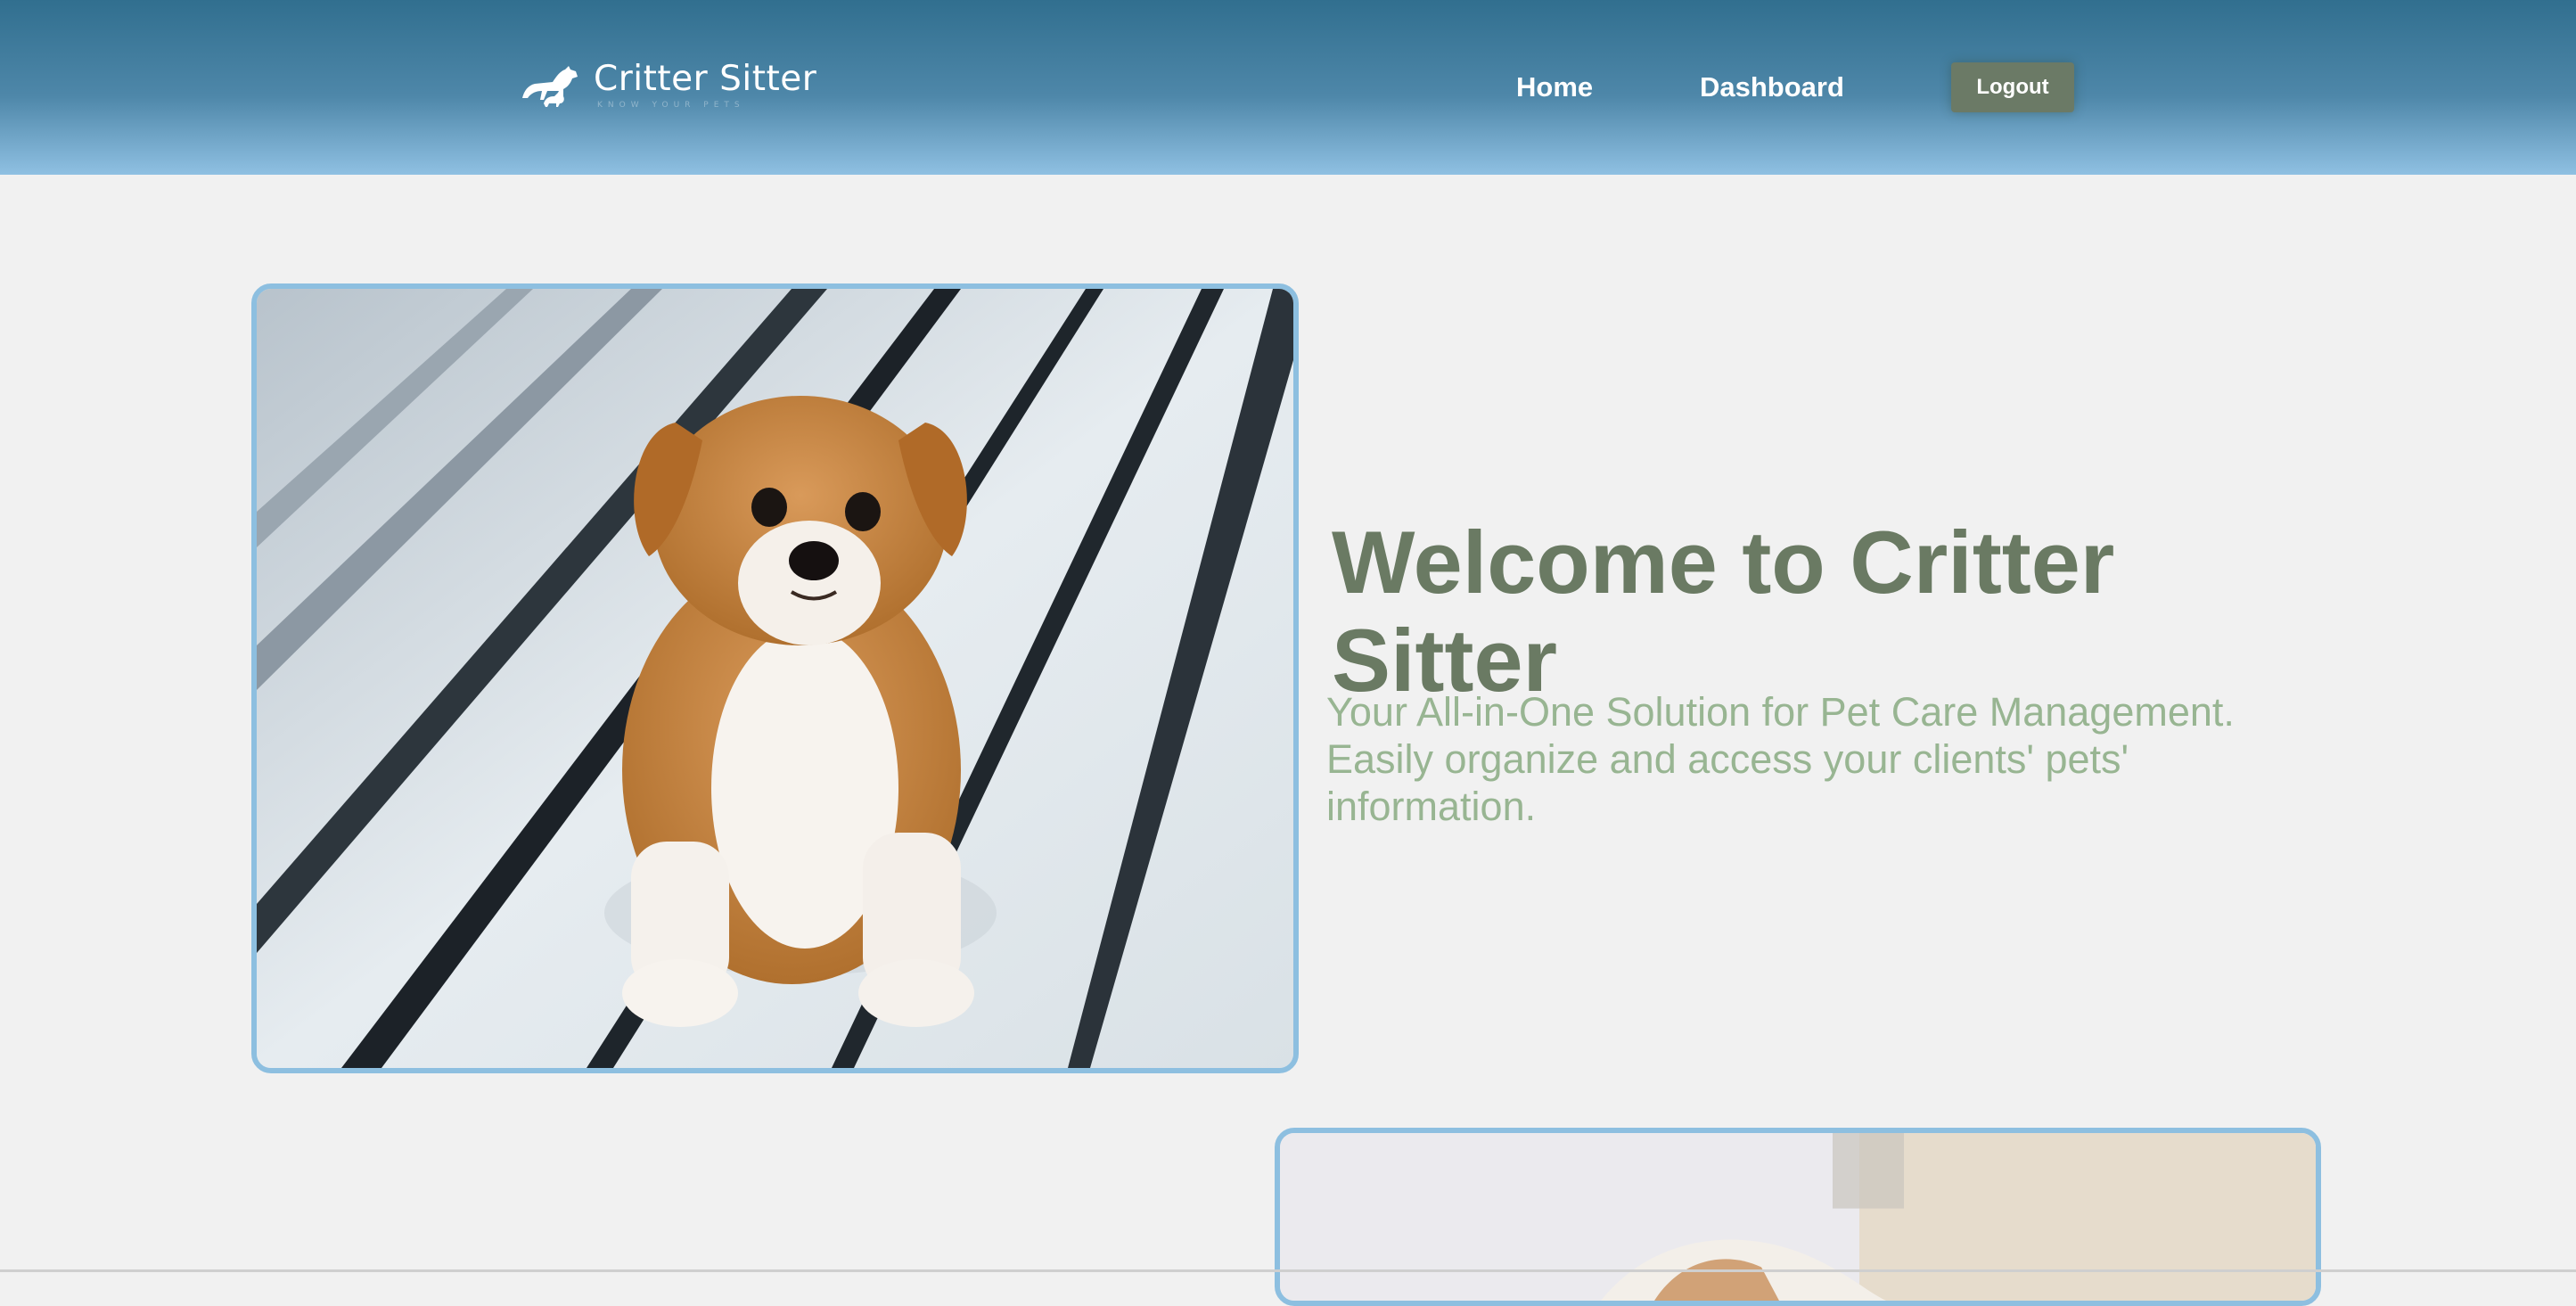 The height and width of the screenshot is (1306, 2576). I want to click on nav-home-link: Home, so click(1555, 87).